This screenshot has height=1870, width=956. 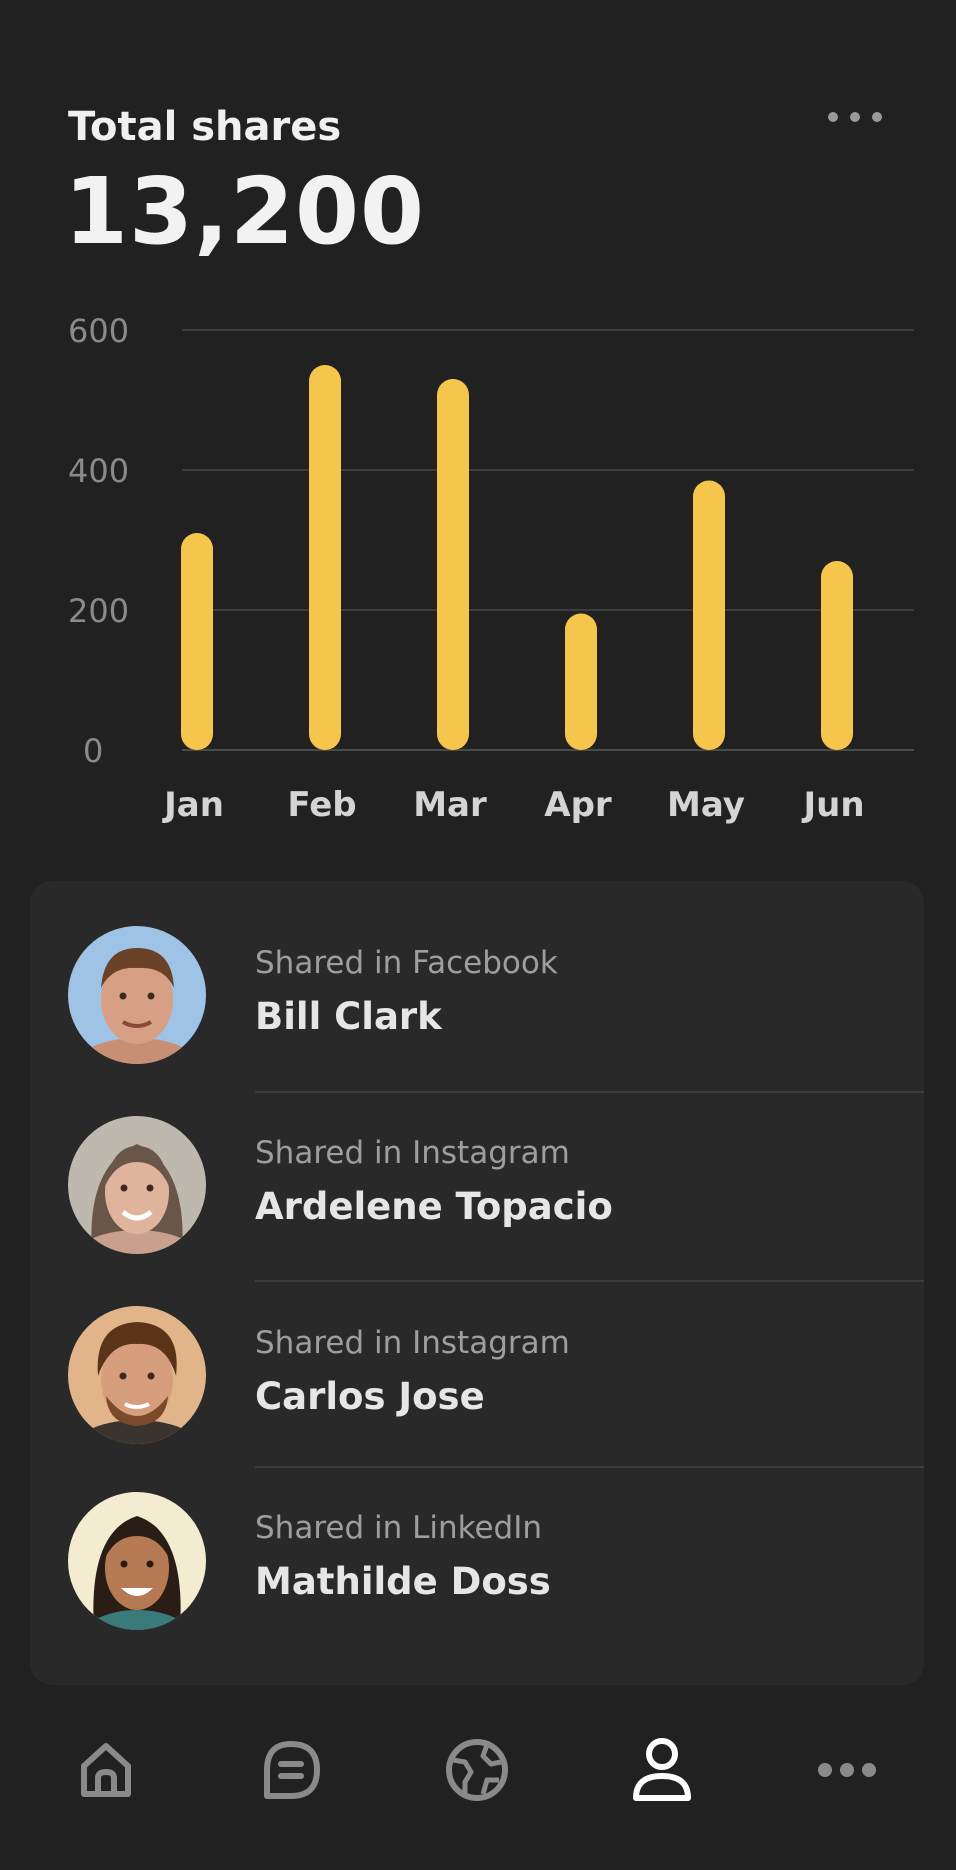 I want to click on list-item: Shared in Instagram Ardelene Topacio, so click(x=477, y=1188).